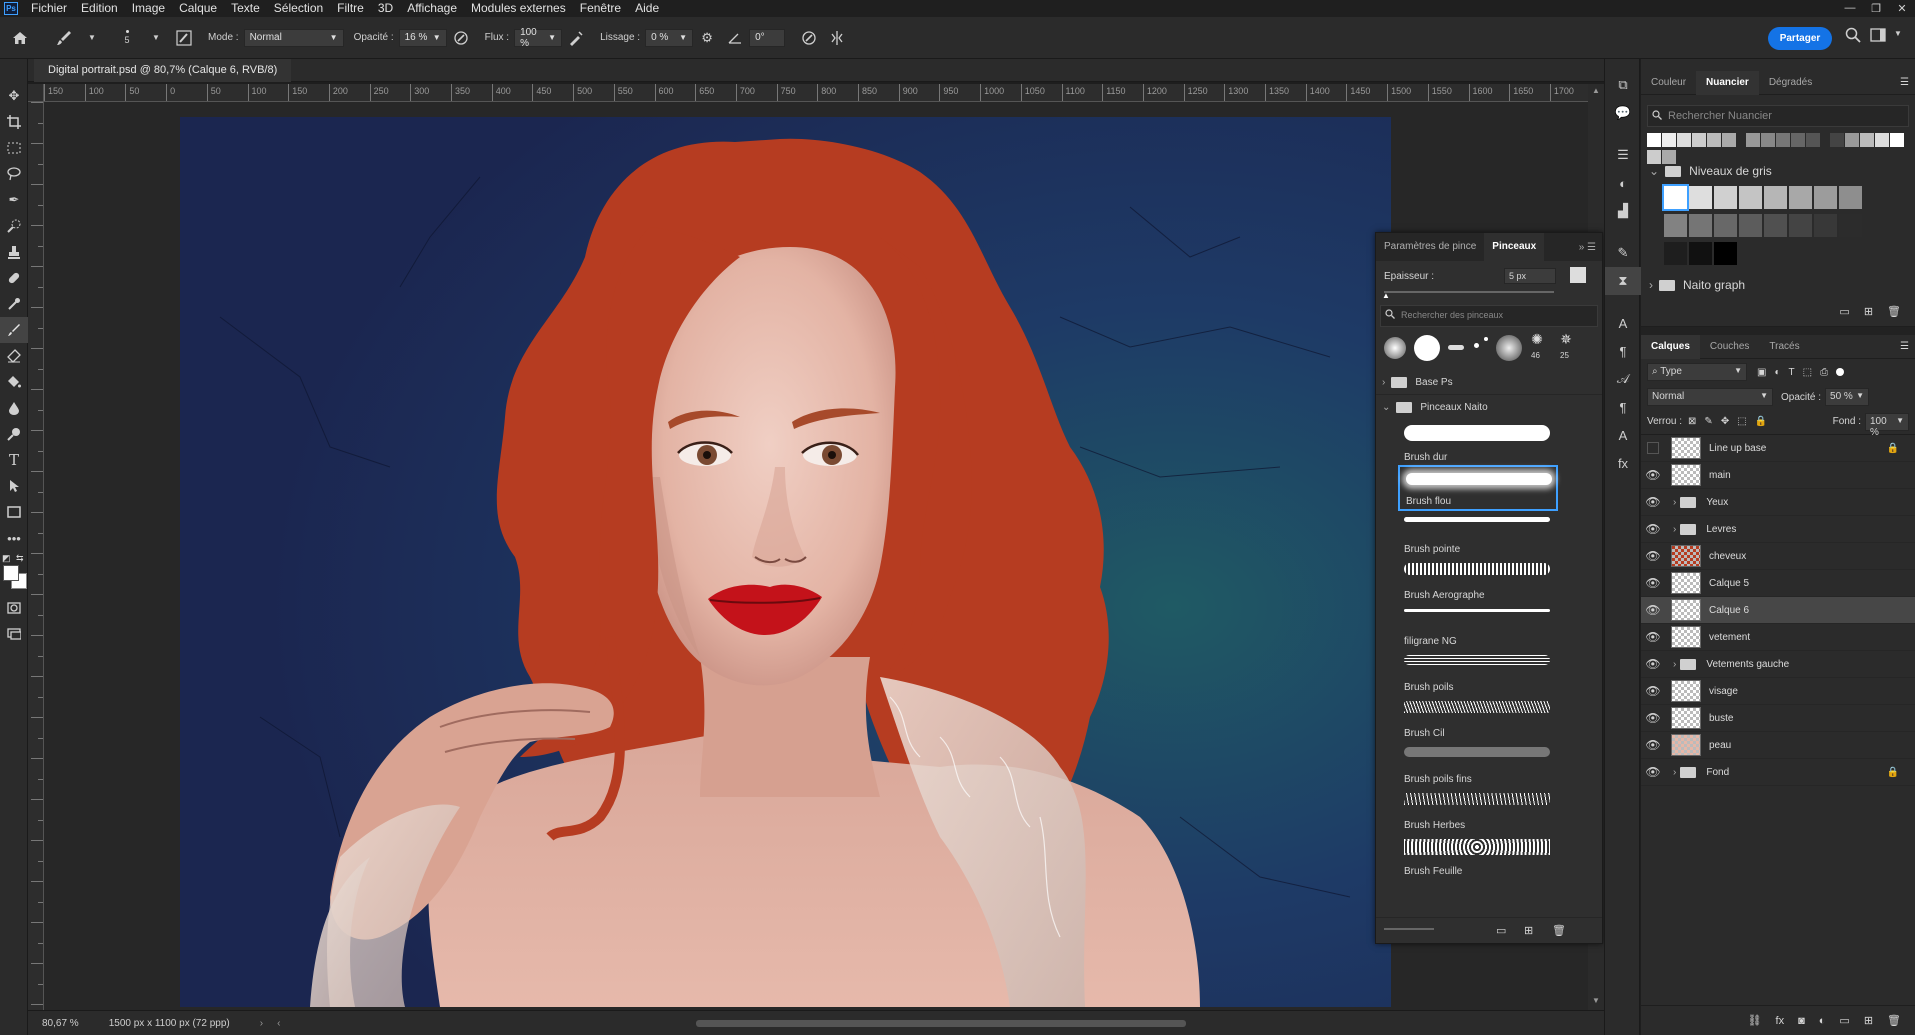  I want to click on preset-soft-round, so click(1395, 348).